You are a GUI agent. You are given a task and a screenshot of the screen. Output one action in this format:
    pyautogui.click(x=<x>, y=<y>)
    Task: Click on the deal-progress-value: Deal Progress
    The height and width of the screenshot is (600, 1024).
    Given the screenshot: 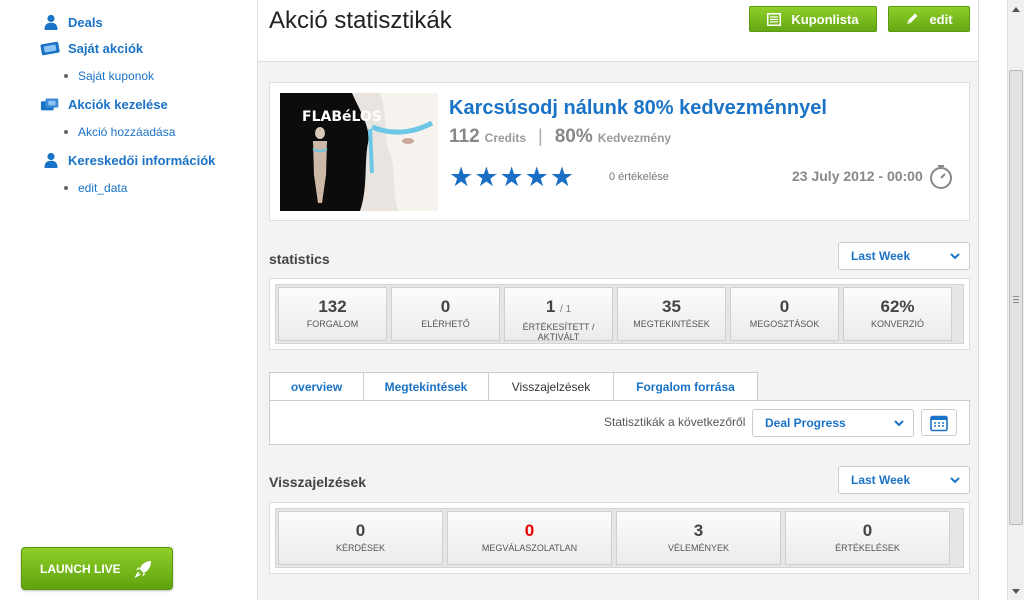 What is the action you would take?
    pyautogui.click(x=805, y=423)
    